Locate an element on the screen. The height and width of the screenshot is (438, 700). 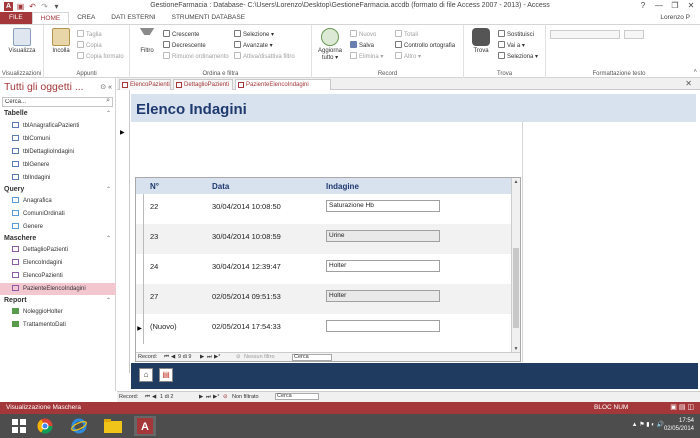
doc-tab-dettaglio-pazienti: DettaglioPazienti is located at coordinates (203, 84).